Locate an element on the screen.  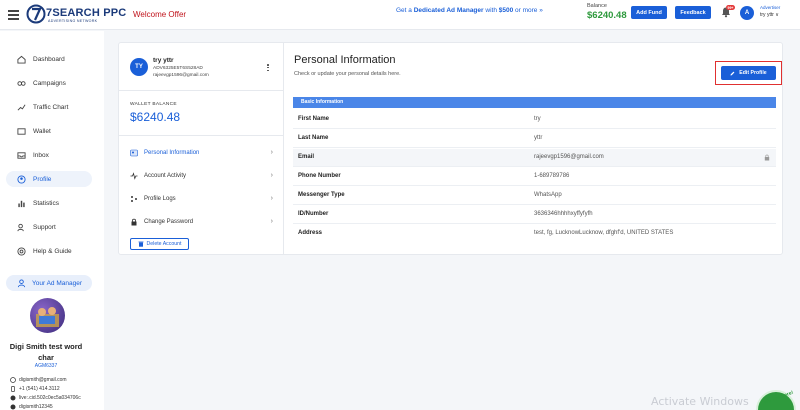
sidebar-item-statistics: Statistics is located at coordinates (49, 203).